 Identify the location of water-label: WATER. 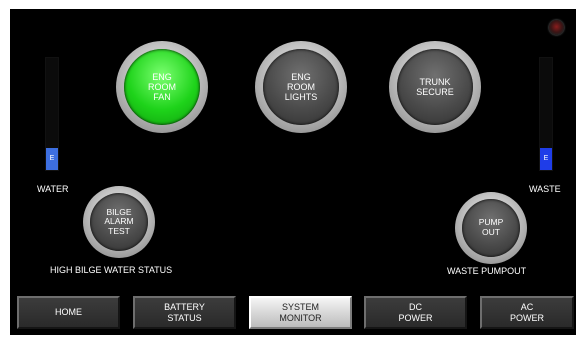
(53, 189).